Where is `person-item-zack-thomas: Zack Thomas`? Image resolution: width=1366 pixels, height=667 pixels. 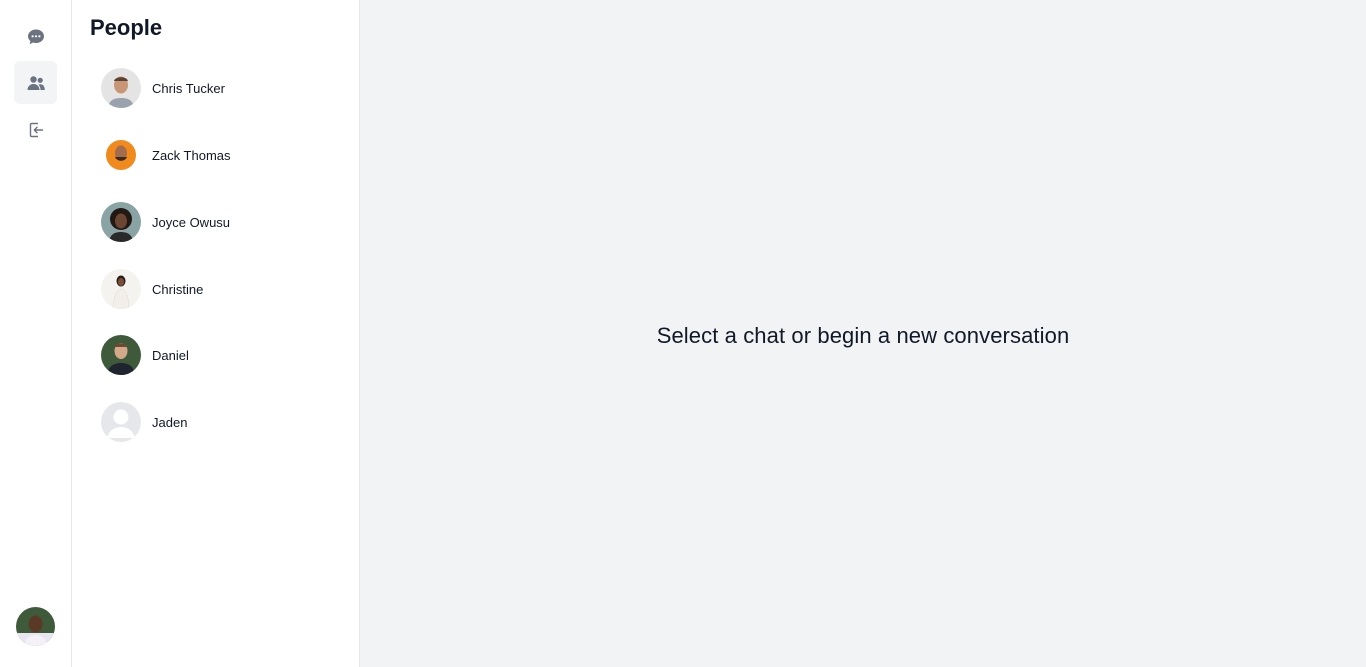
person-item-zack-thomas: Zack Thomas is located at coordinates (217, 155).